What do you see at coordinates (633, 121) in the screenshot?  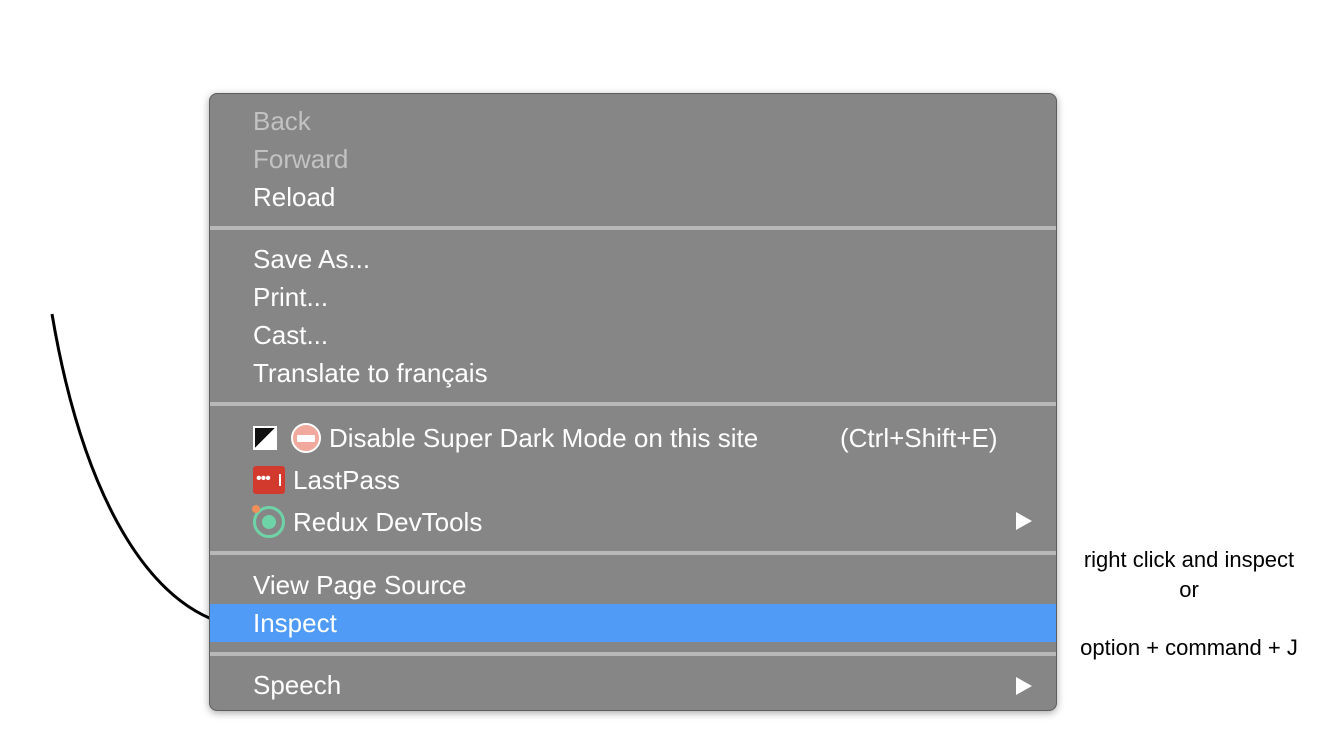 I see `menu-item-back: Back` at bounding box center [633, 121].